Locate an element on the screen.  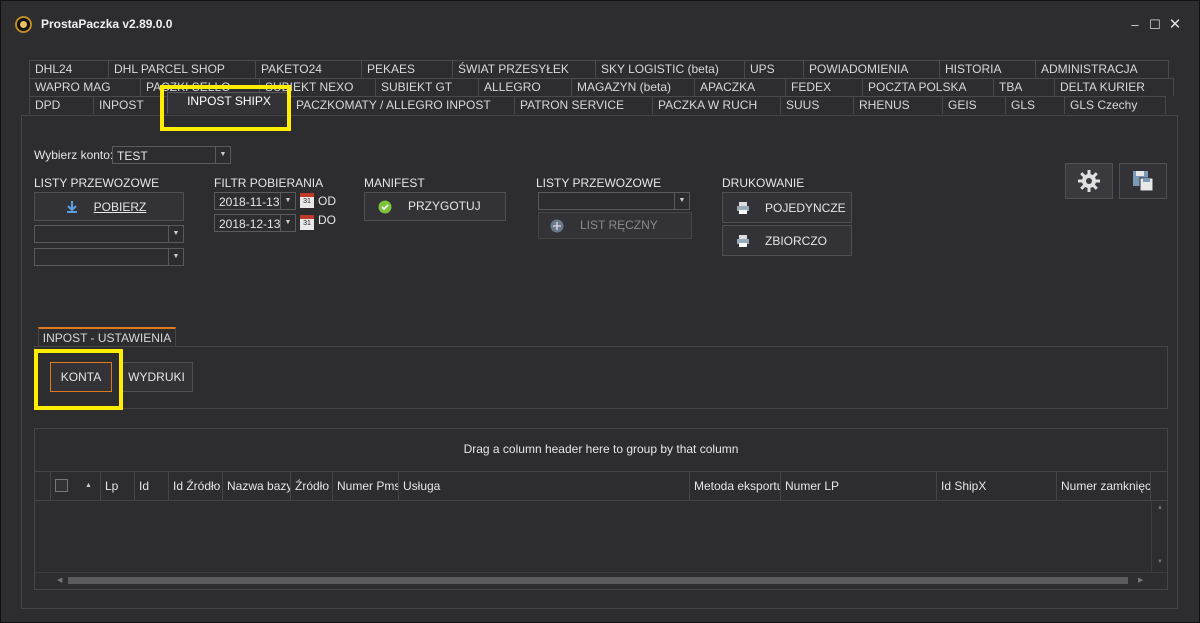
tab-suus: SUUS is located at coordinates (817, 105).